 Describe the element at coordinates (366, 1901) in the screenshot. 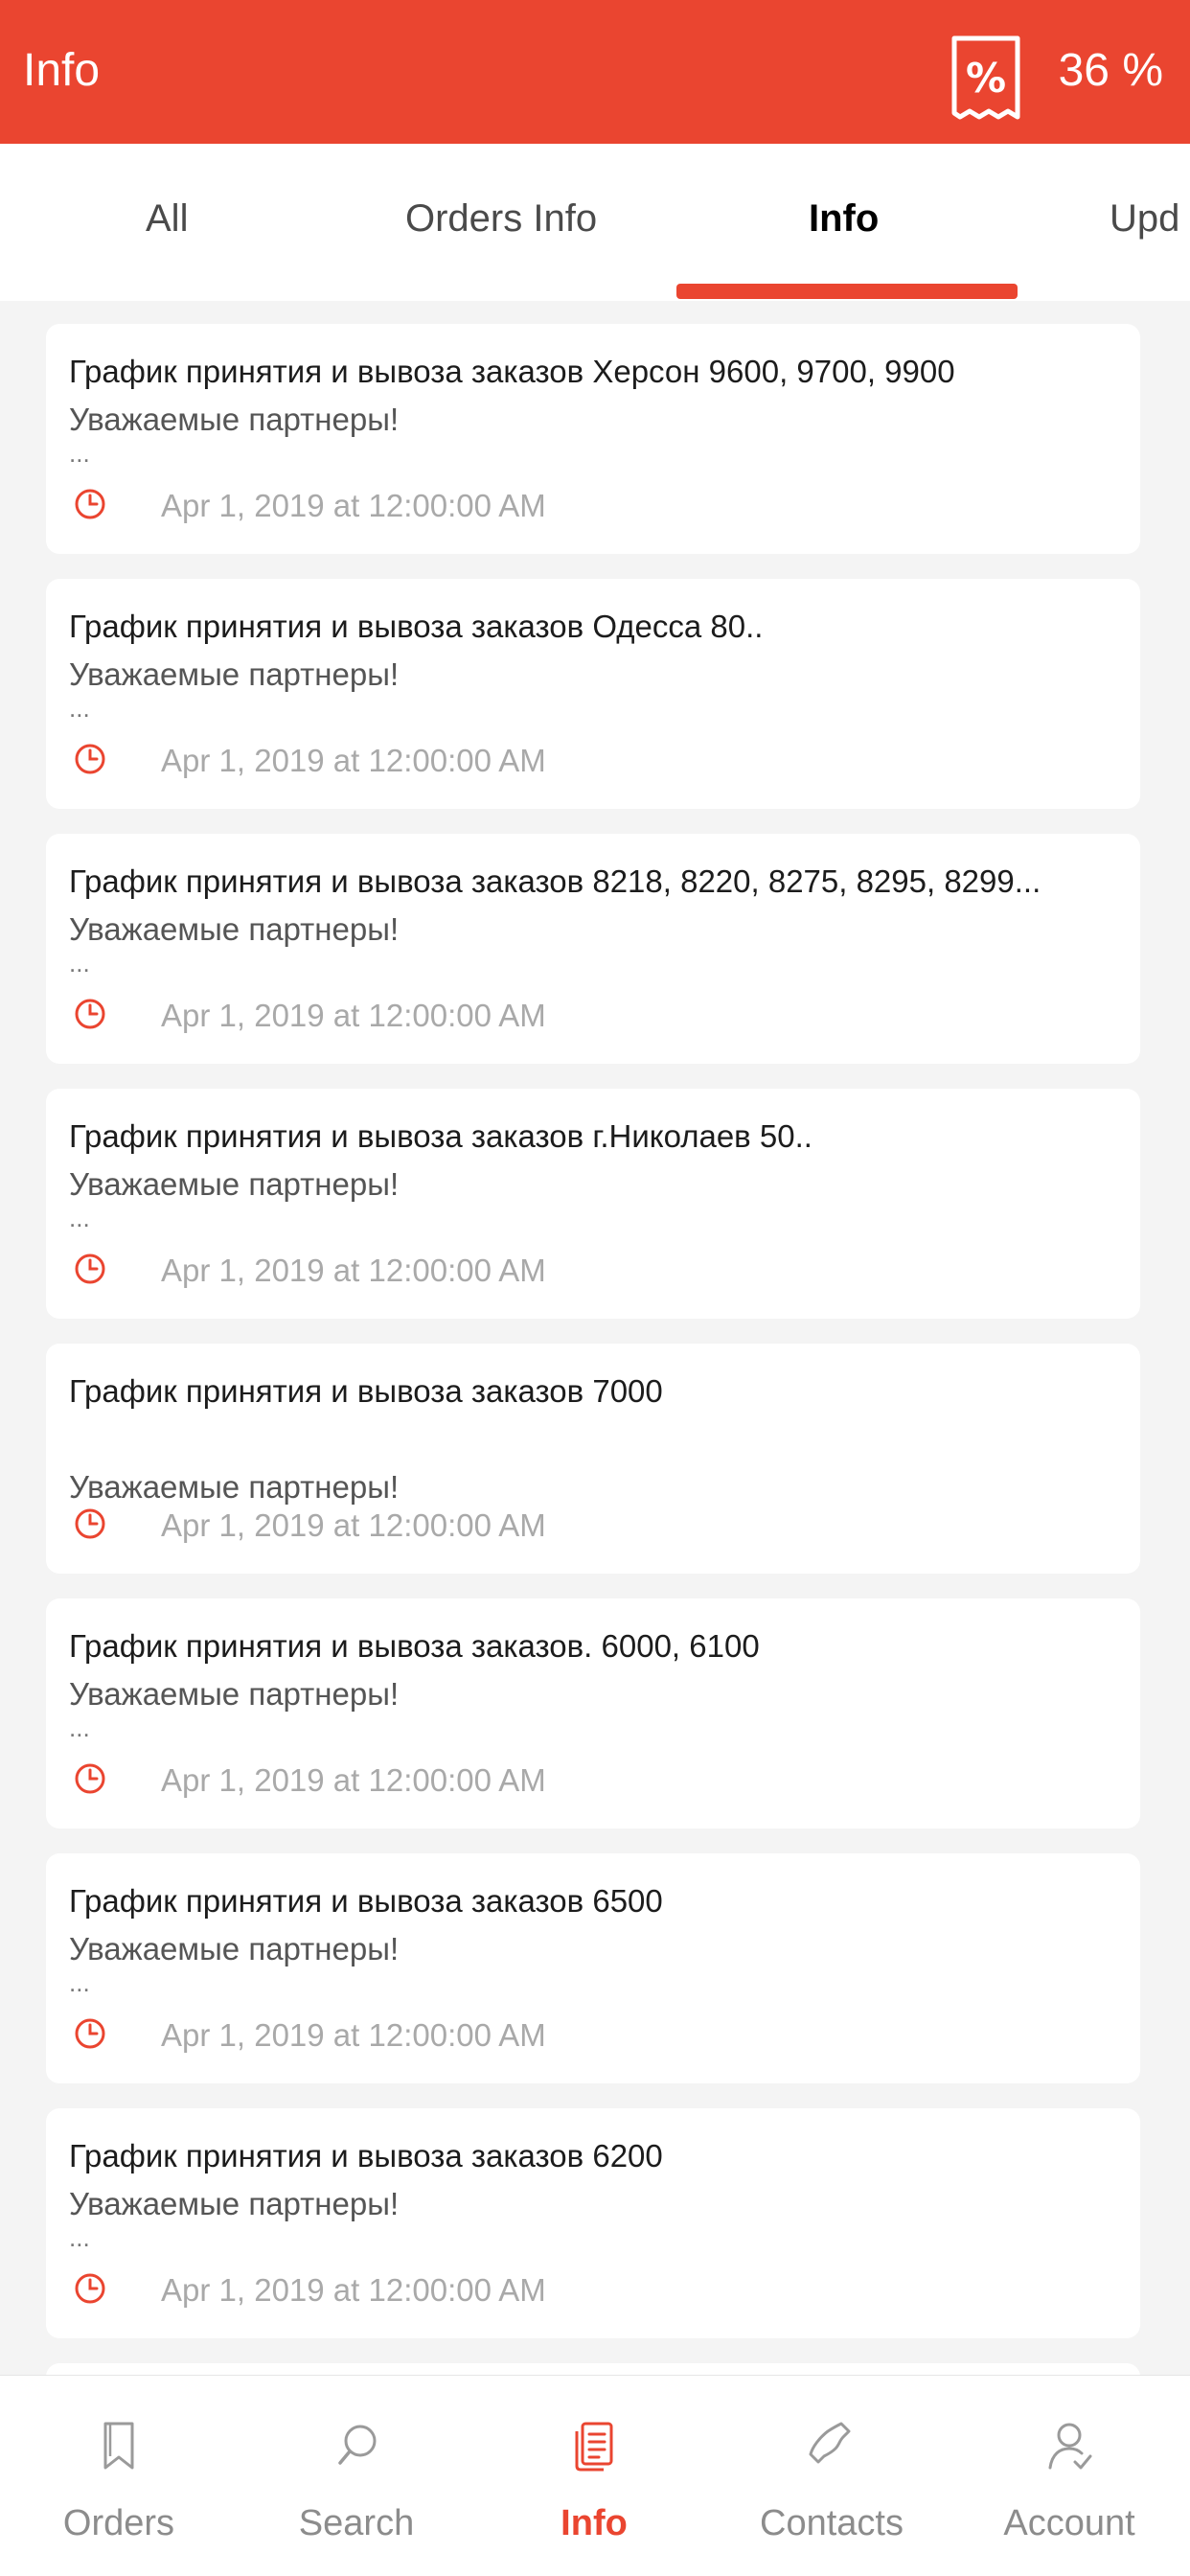

I see `card-title: График принятия и вывоза заказов 6500` at that location.